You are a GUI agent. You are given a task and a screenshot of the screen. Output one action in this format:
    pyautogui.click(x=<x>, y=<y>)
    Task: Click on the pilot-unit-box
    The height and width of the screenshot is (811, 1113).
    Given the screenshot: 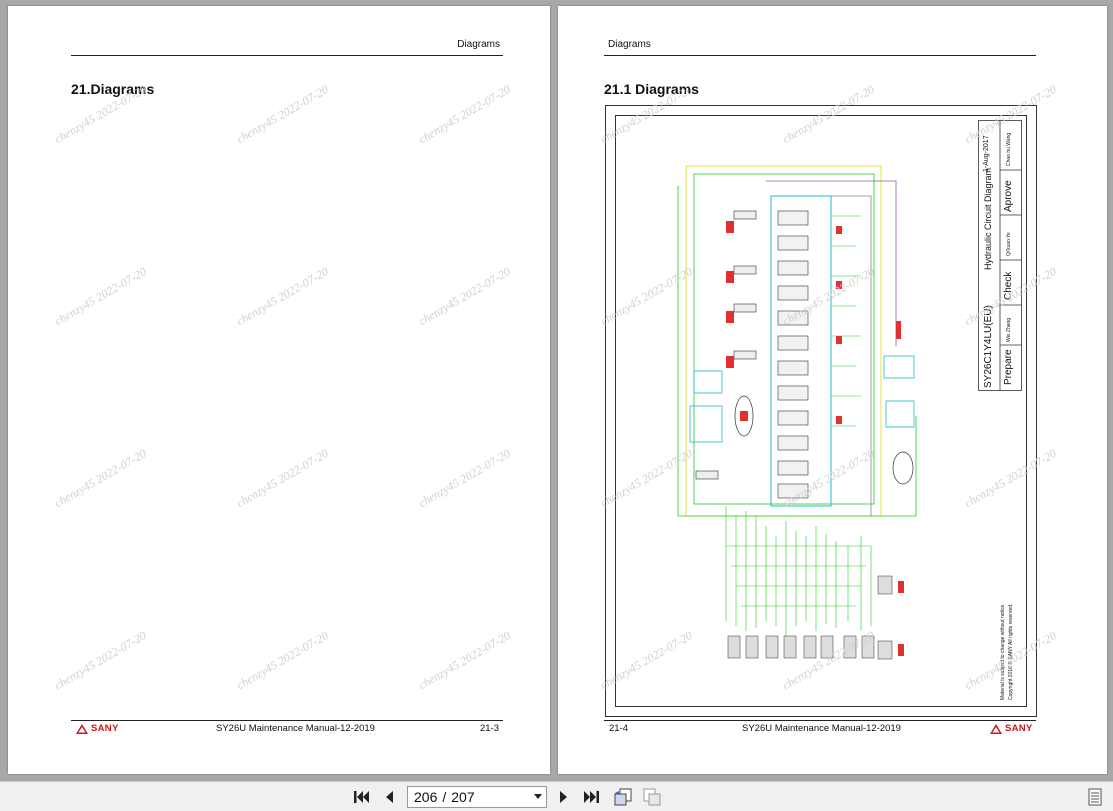 What is the action you would take?
    pyautogui.click(x=899, y=367)
    